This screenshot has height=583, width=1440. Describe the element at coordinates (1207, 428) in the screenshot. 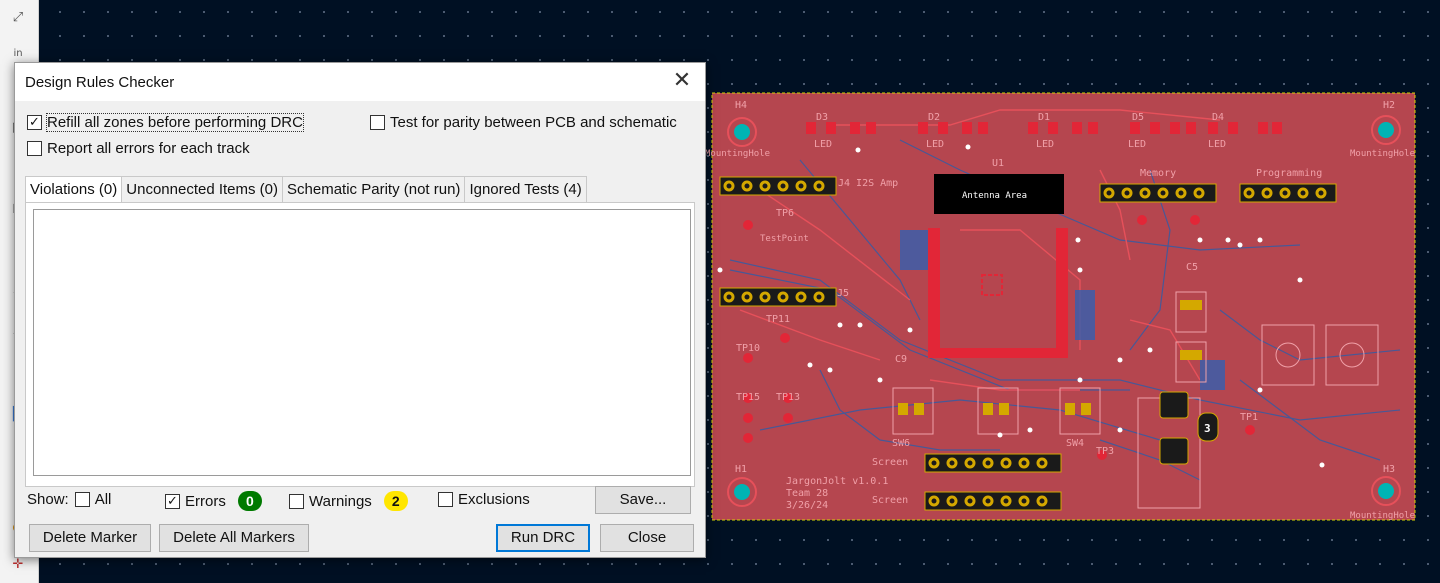

I see `svg-text: 3` at that location.